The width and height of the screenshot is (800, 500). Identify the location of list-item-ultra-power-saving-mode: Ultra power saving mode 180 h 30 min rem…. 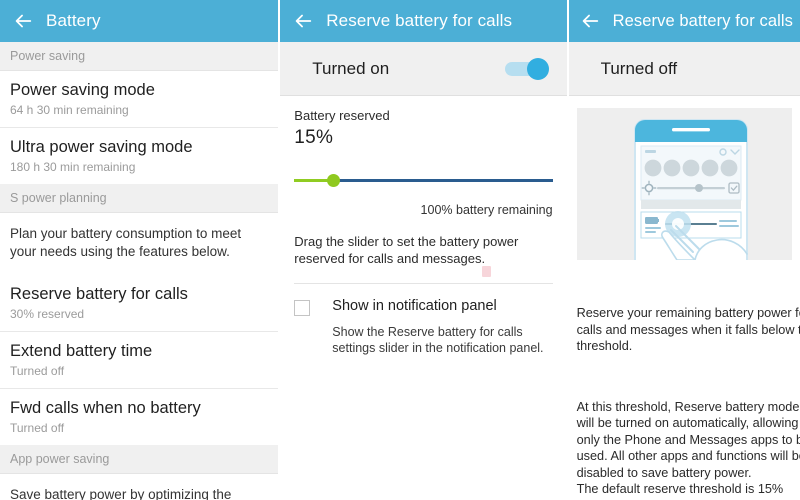
(139, 156).